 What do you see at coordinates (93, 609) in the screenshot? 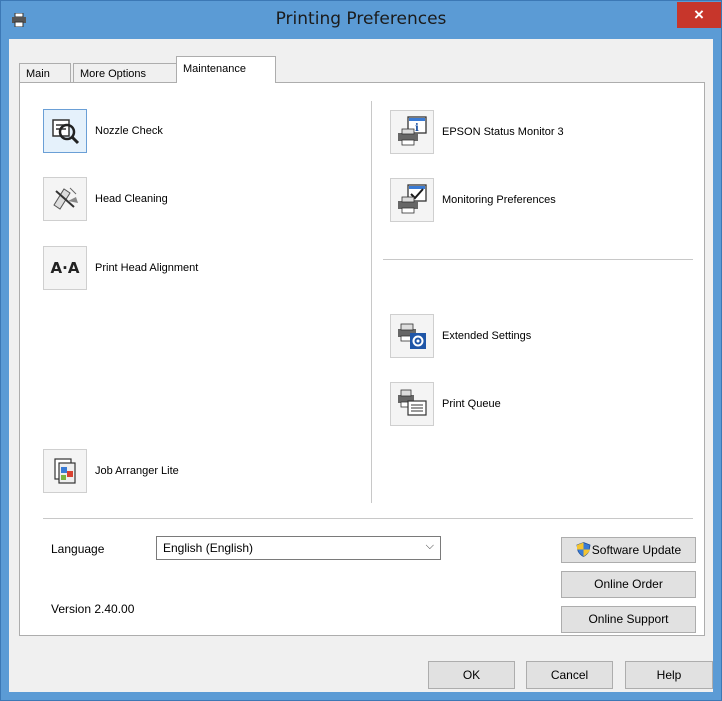
I see `version-text: Version 2.40.00` at bounding box center [93, 609].